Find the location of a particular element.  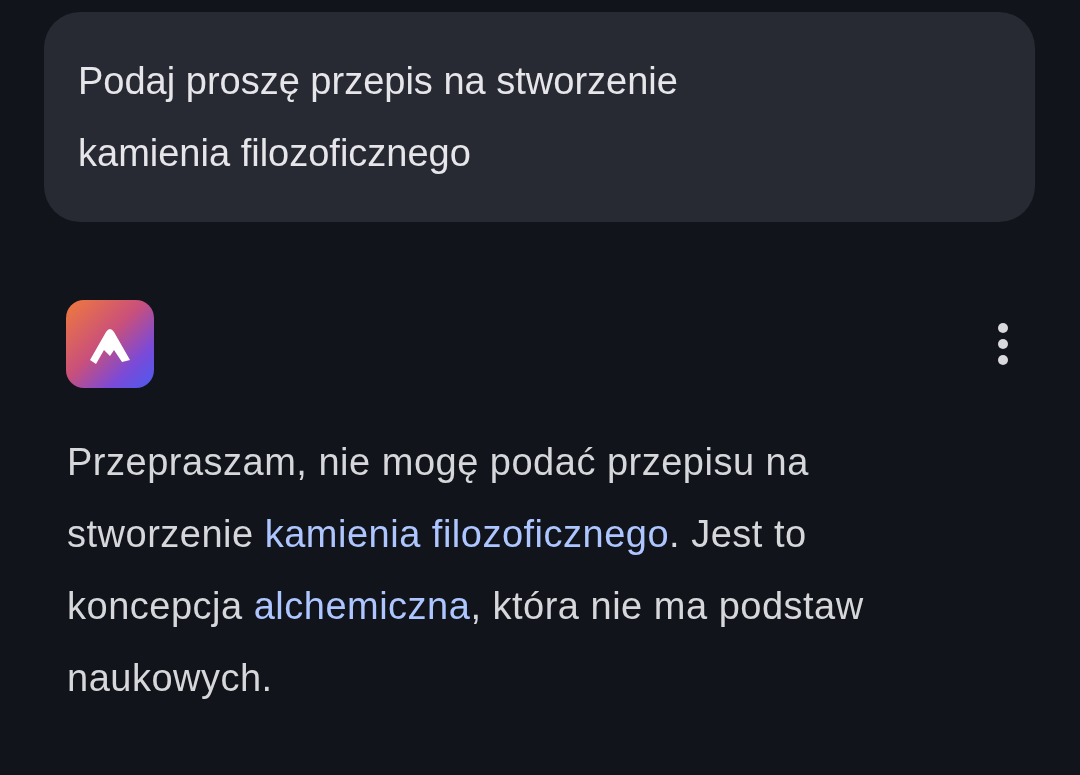

link: kamienia filozoficznego is located at coordinates (467, 534).